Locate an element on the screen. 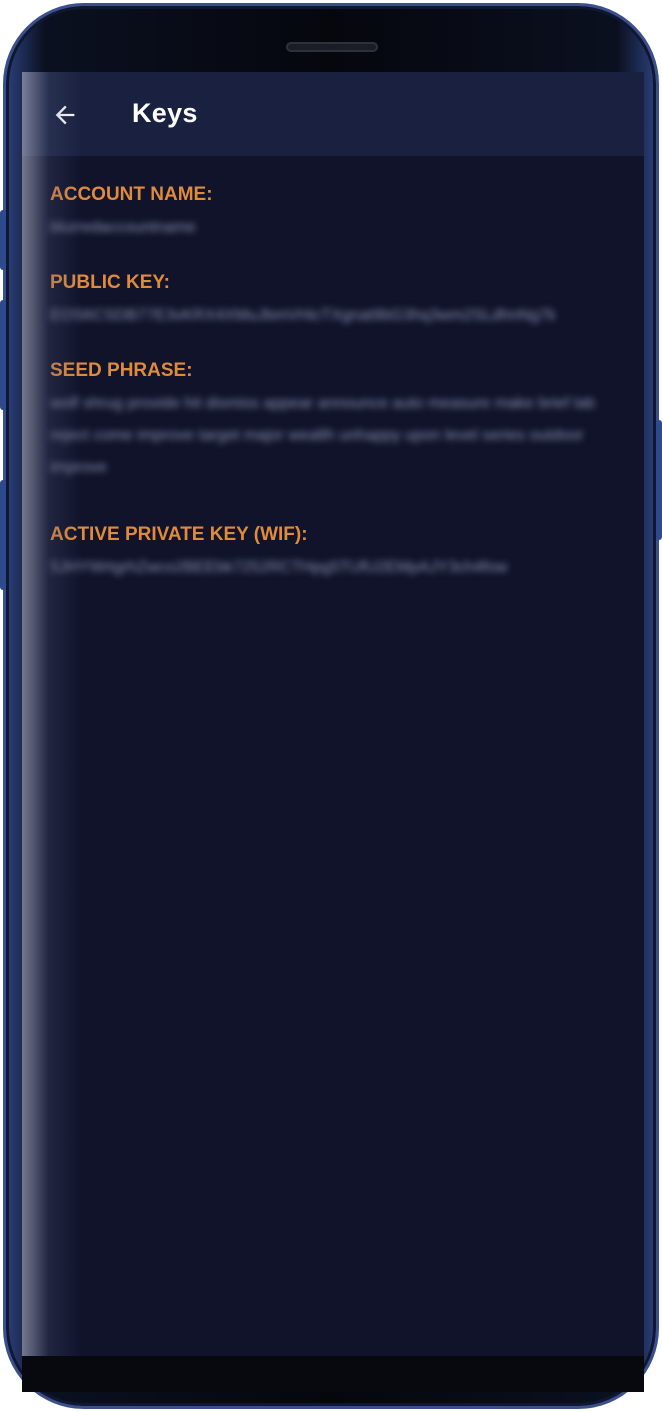  app-bar: Keys is located at coordinates (333, 114).